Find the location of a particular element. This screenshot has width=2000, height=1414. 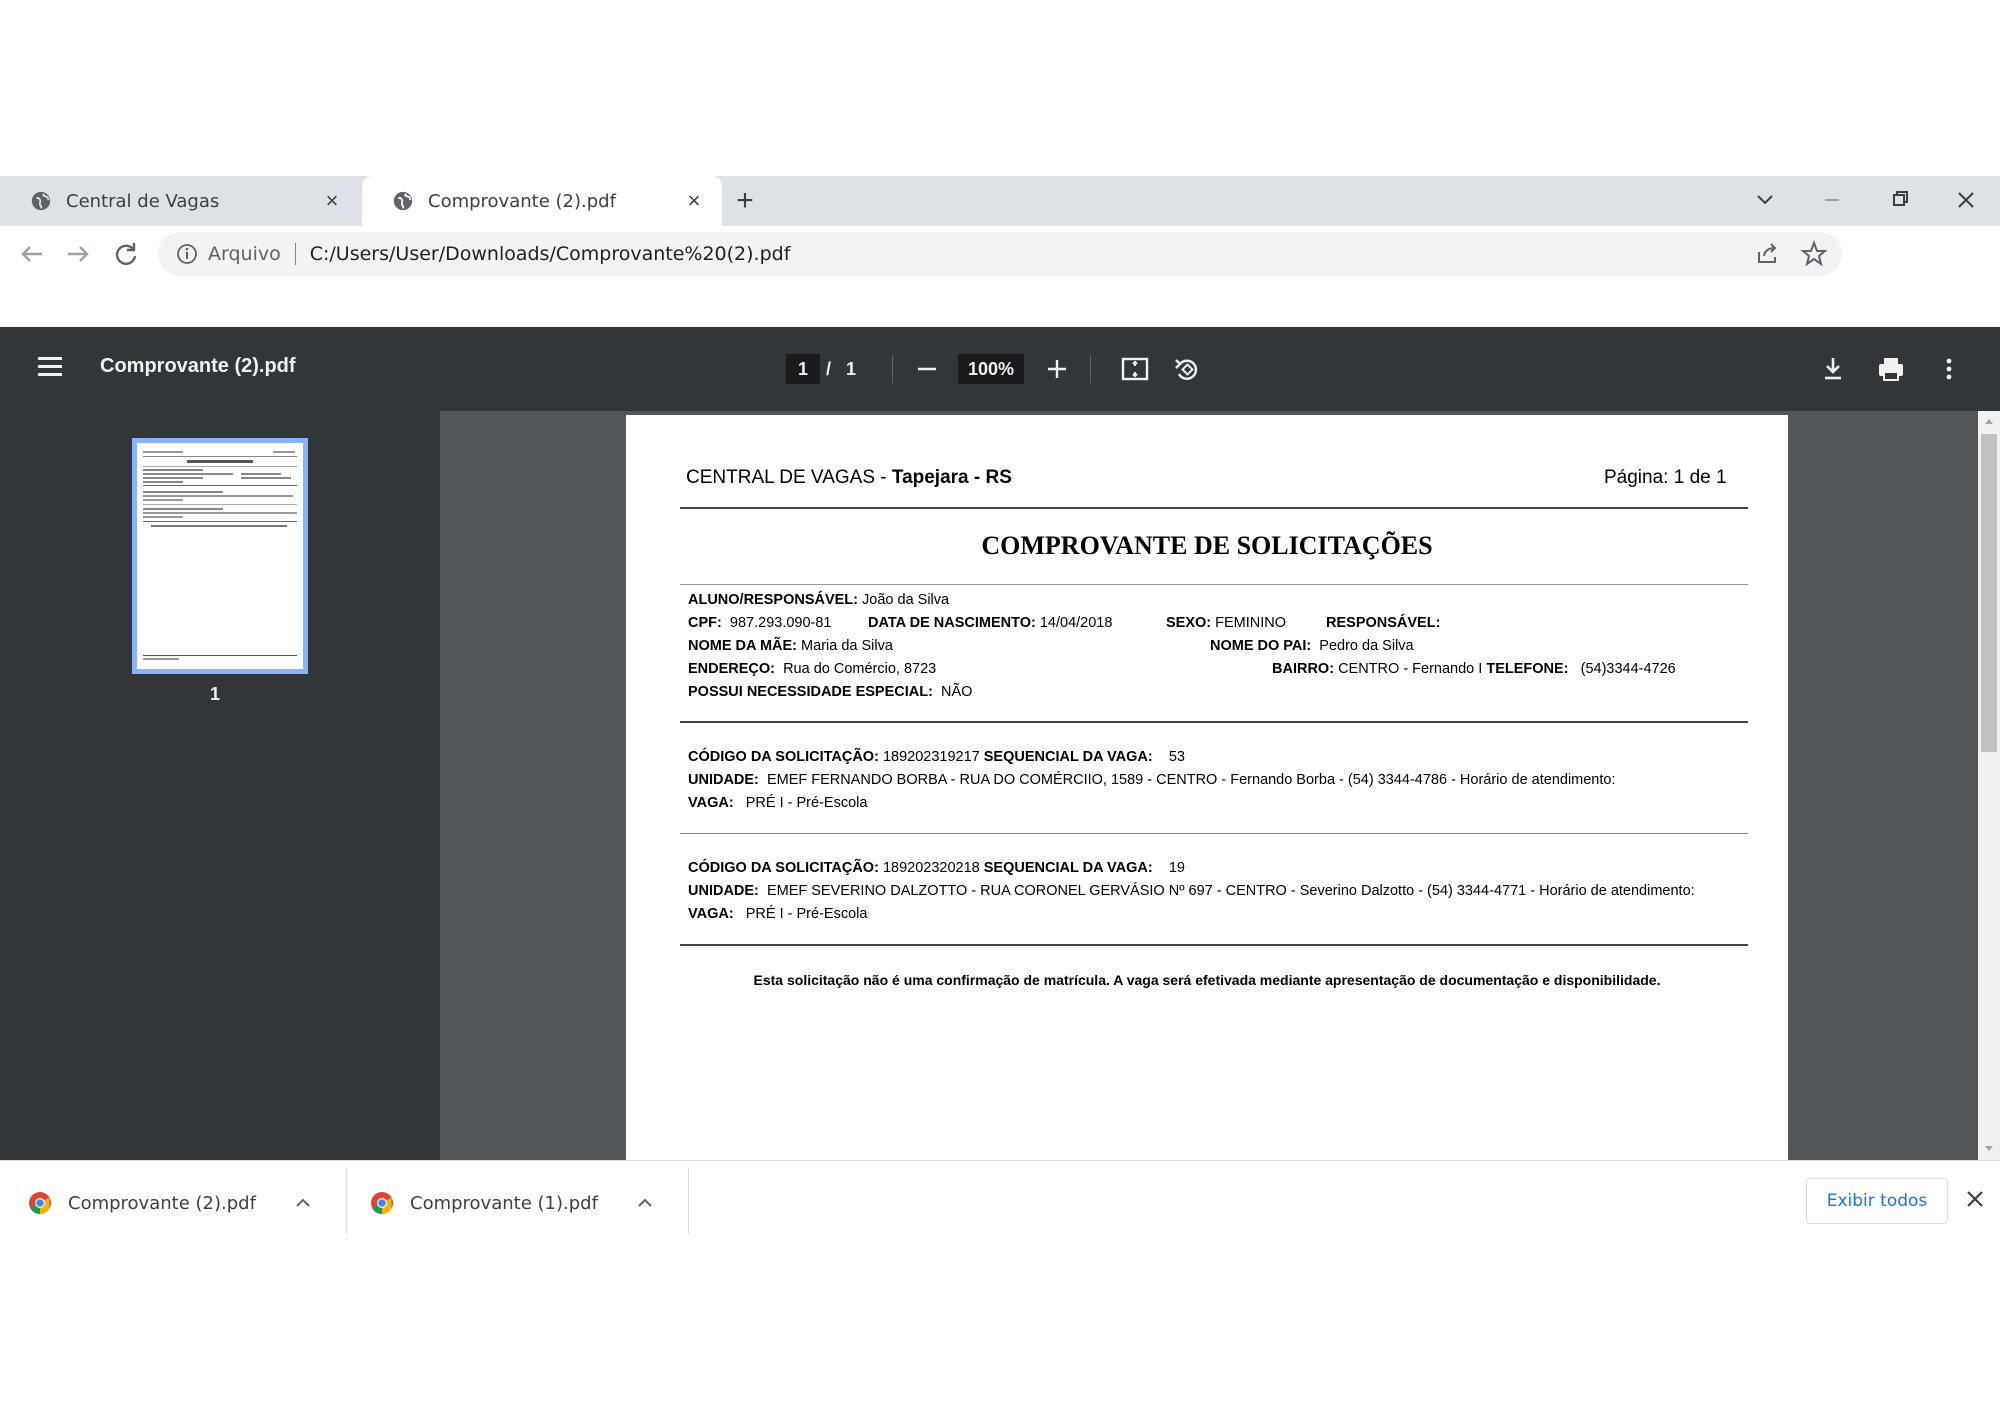

request-1-vacancy-row: VAGA: PRÉ I - Pré-Escola is located at coordinates (777, 803).